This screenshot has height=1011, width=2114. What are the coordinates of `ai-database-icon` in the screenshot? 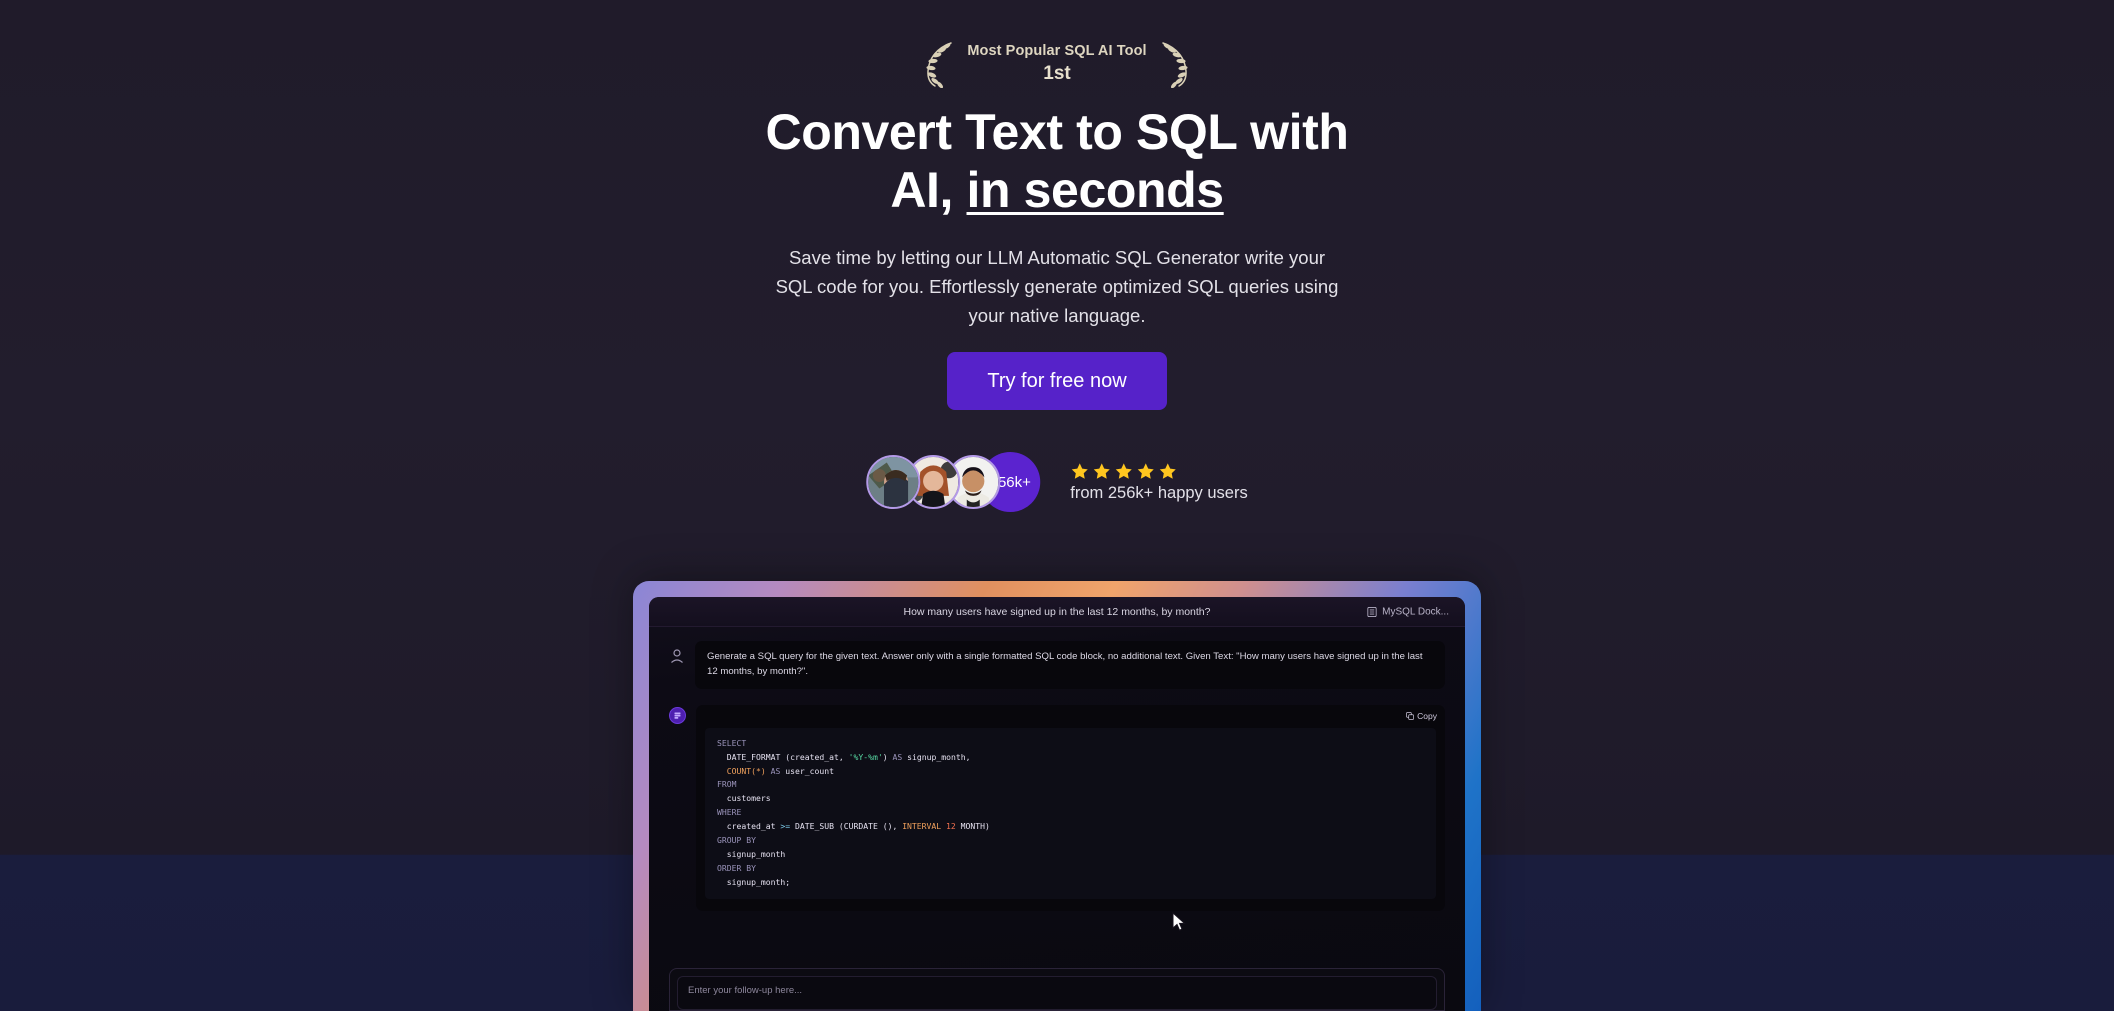 It's located at (677, 715).